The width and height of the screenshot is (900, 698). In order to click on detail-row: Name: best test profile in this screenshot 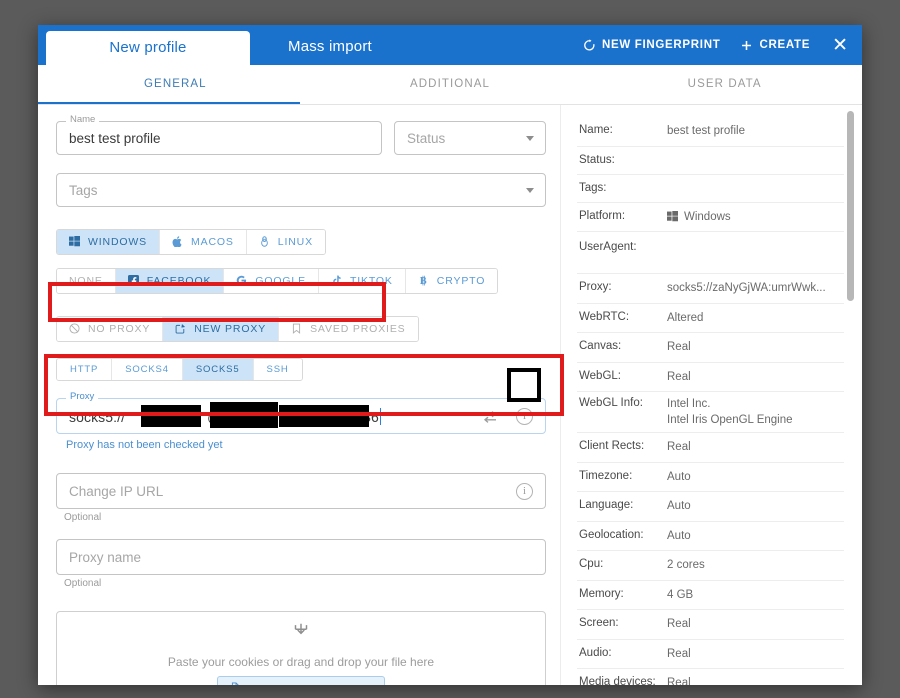, I will do `click(710, 132)`.